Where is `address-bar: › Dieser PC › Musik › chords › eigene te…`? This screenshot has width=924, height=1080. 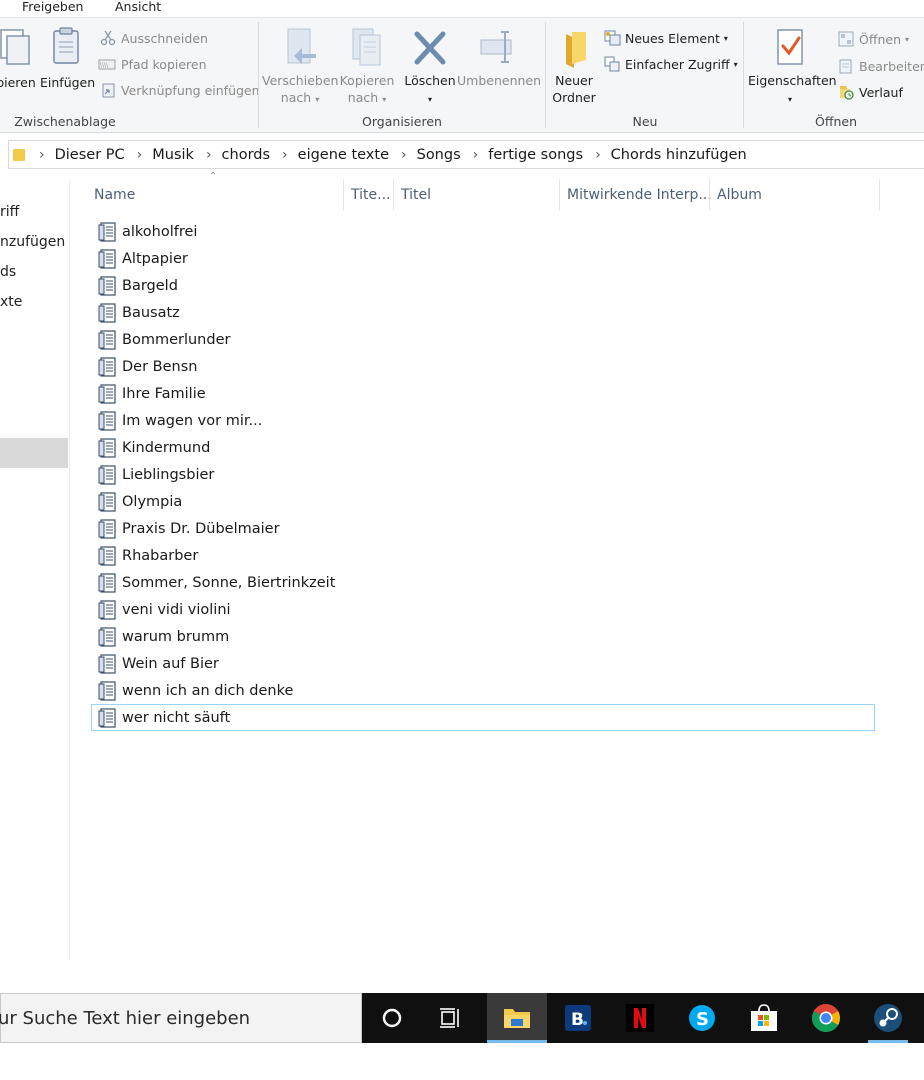 address-bar: › Dieser PC › Musik › chords › eigene te… is located at coordinates (466, 154).